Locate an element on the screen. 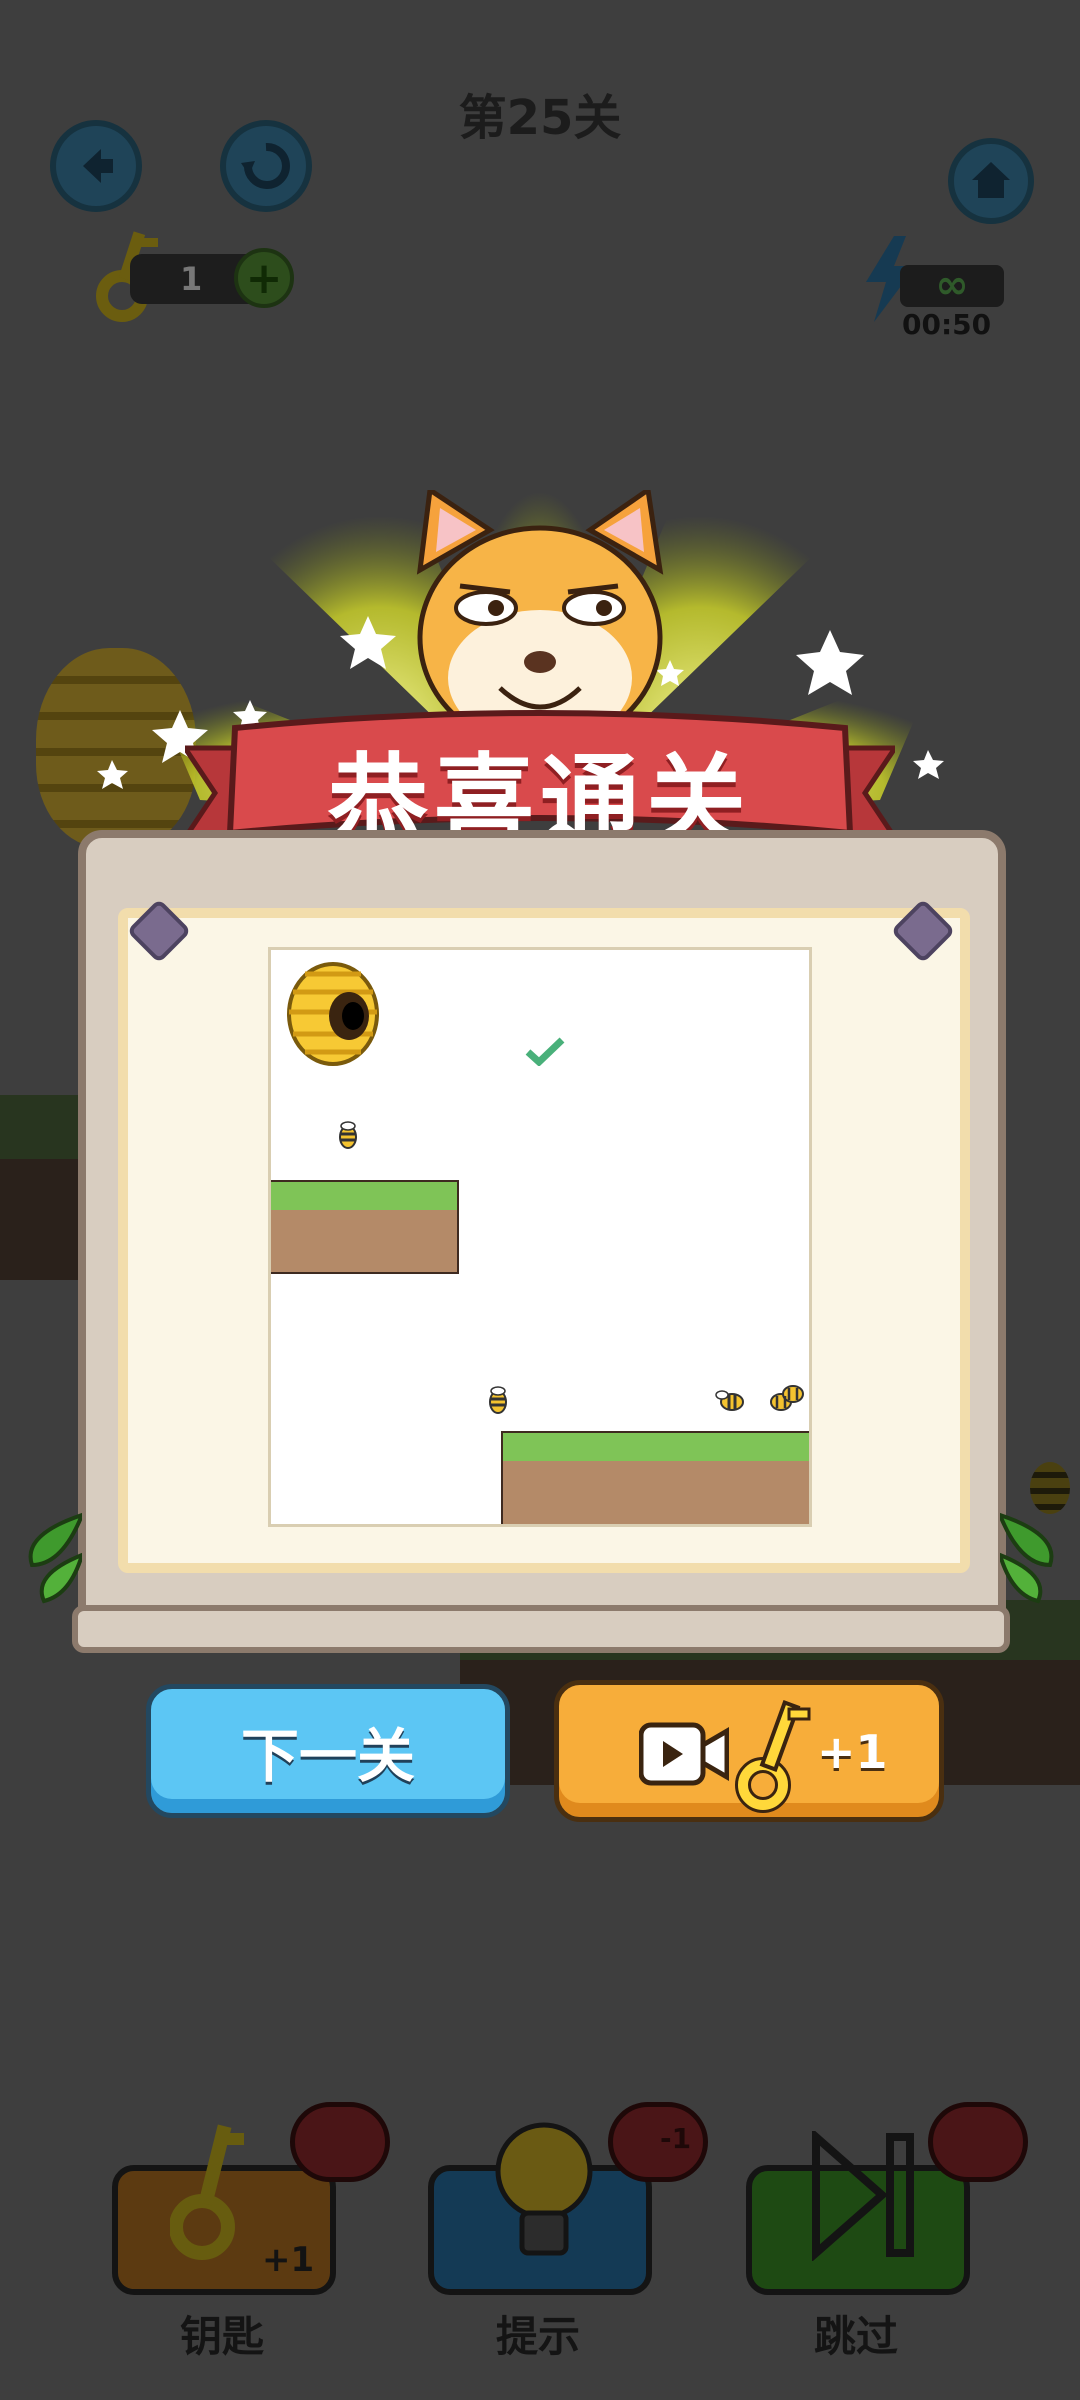 The width and height of the screenshot is (1080, 2400). add-keys-button: + is located at coordinates (264, 278).